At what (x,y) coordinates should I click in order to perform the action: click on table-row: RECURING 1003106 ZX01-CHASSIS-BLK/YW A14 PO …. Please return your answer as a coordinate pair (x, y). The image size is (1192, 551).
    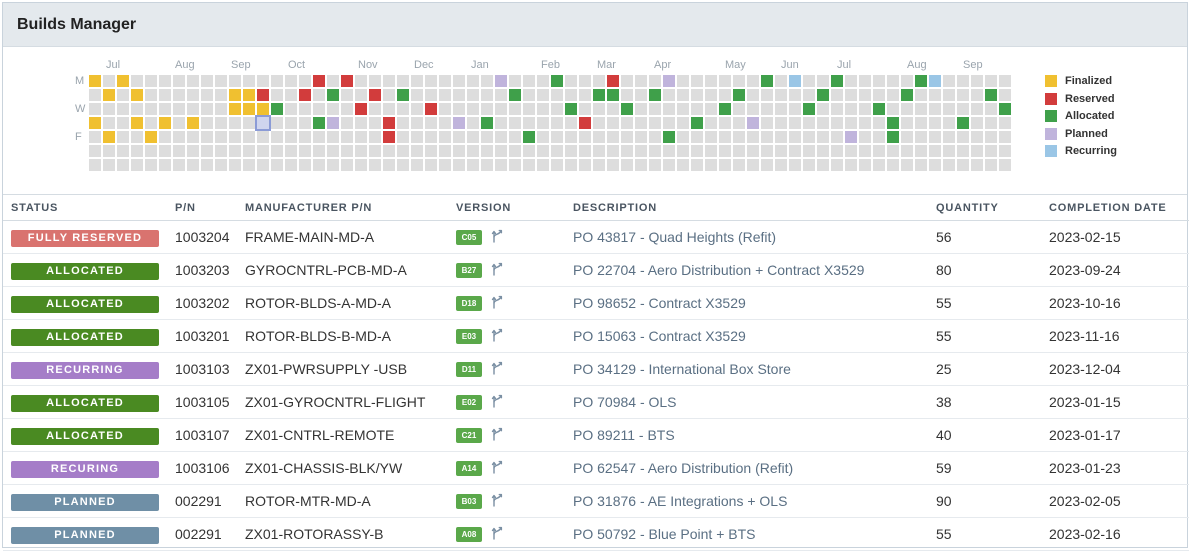
    Looking at the image, I should click on (596, 468).